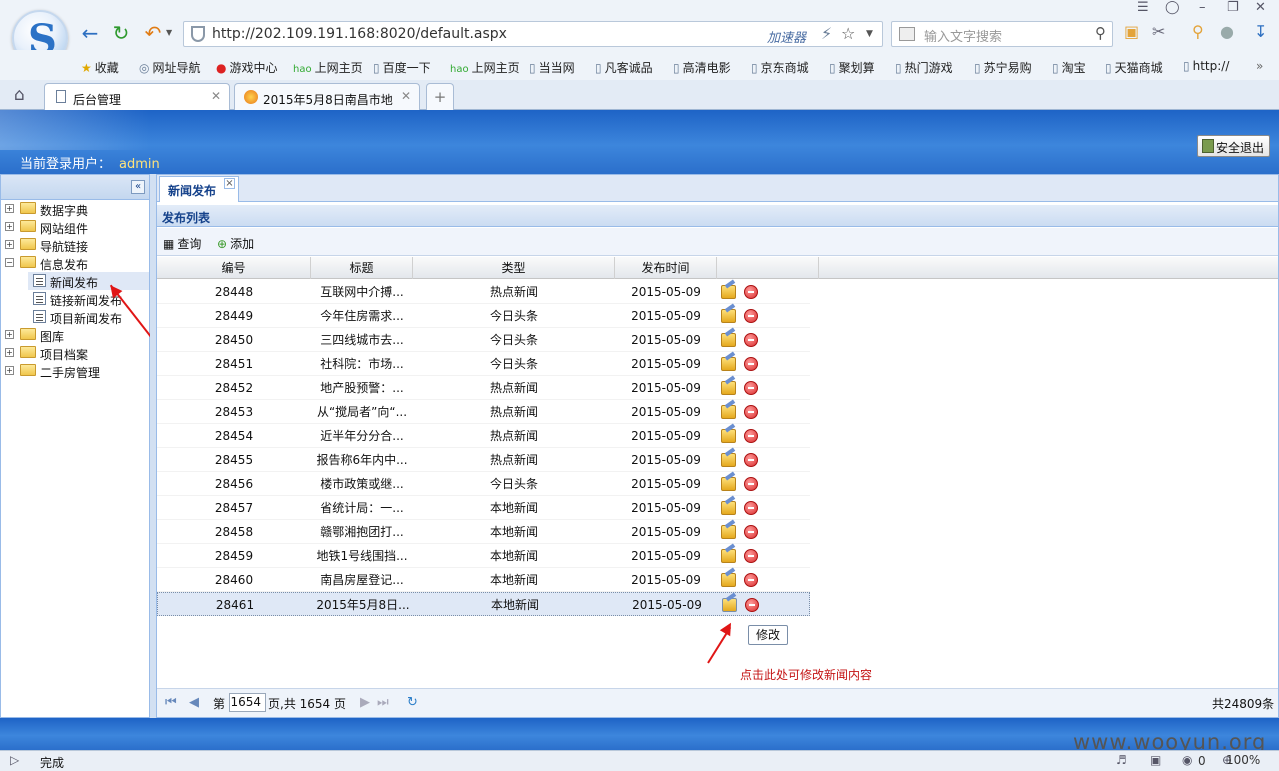 This screenshot has width=1279, height=771. I want to click on table-row: 28452 地产股预警：... 热点新闻 2015-05-09, so click(483, 388).